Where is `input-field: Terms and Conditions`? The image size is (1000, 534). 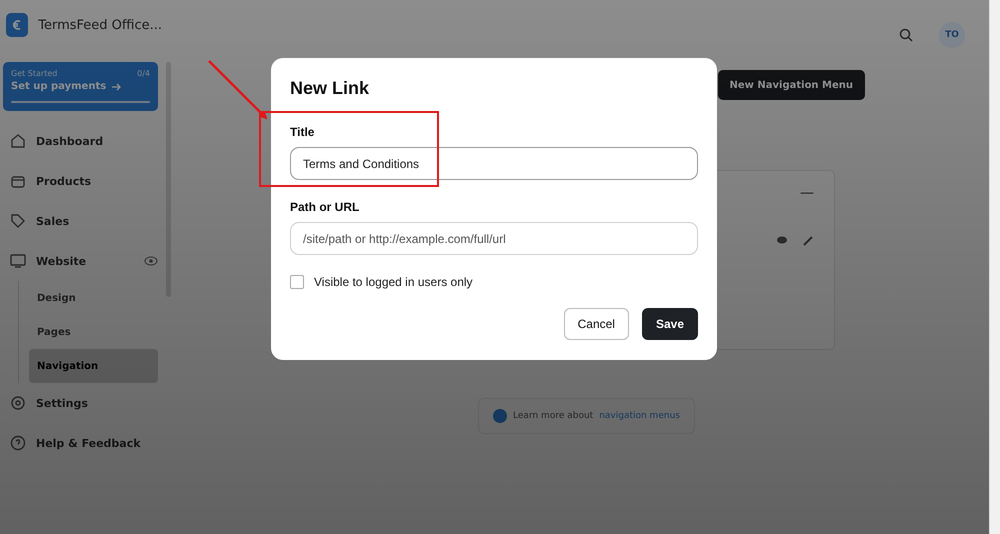
input-field: Terms and Conditions is located at coordinates (494, 163).